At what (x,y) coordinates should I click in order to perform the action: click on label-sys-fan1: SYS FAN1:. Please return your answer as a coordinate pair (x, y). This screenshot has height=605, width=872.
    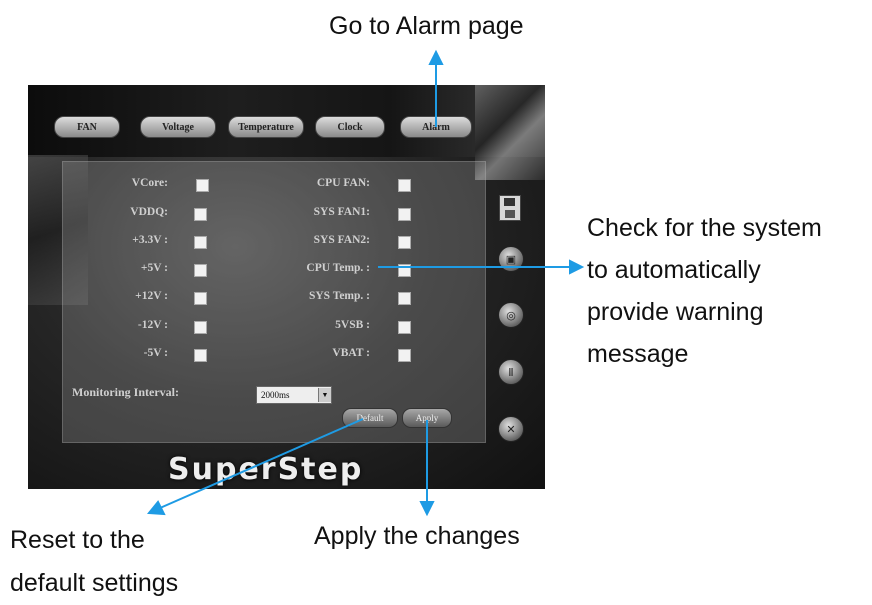
    Looking at the image, I should click on (341, 212).